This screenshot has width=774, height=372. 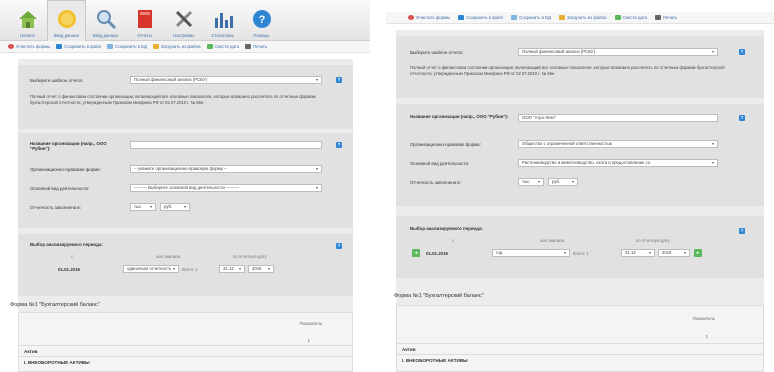 I want to click on tab-label: Настройки, so click(x=183, y=35).